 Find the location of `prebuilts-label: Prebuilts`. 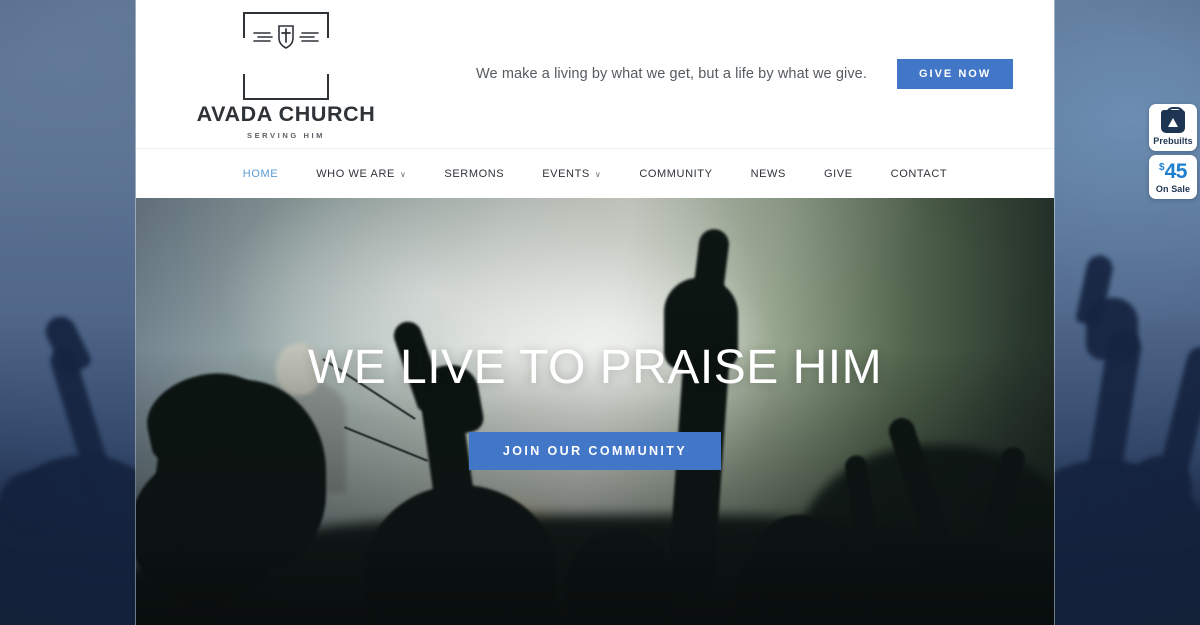

prebuilts-label: Prebuilts is located at coordinates (1173, 141).